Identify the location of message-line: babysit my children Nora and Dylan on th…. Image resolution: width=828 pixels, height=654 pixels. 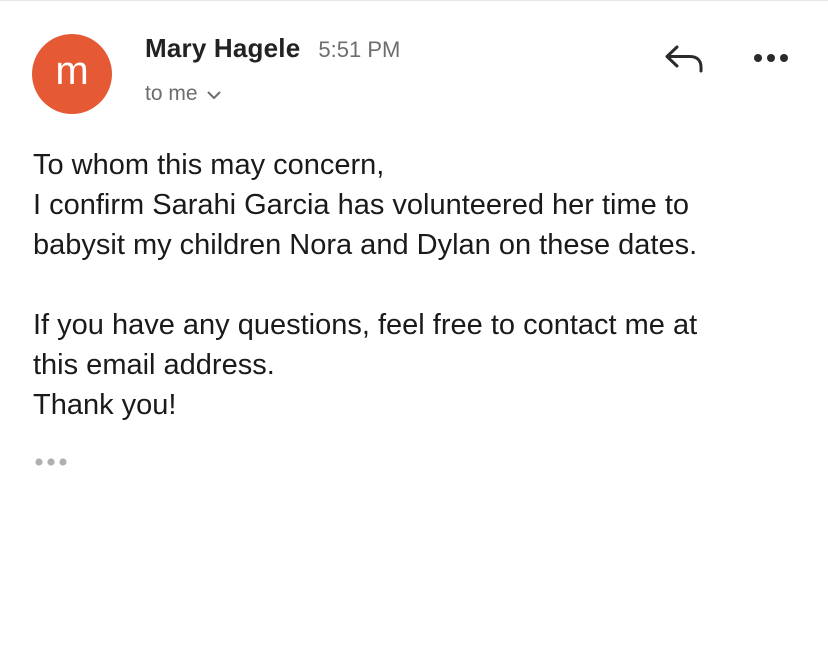
(365, 245).